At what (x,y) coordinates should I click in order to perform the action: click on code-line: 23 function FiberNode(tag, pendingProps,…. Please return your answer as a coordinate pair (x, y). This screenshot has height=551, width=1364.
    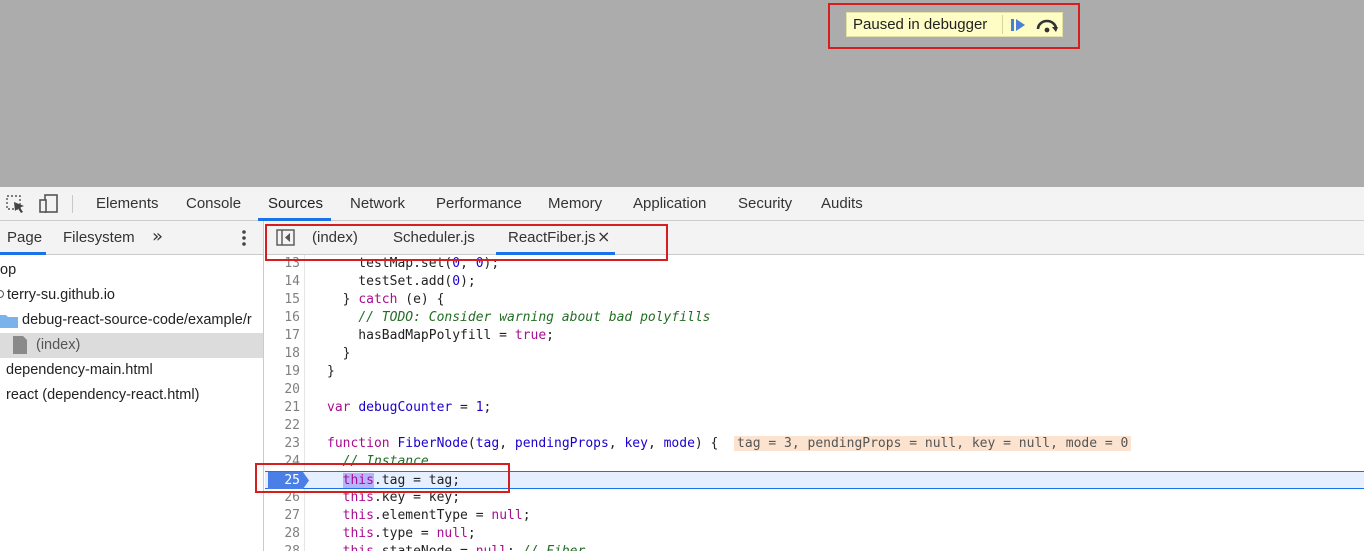
    Looking at the image, I should click on (814, 444).